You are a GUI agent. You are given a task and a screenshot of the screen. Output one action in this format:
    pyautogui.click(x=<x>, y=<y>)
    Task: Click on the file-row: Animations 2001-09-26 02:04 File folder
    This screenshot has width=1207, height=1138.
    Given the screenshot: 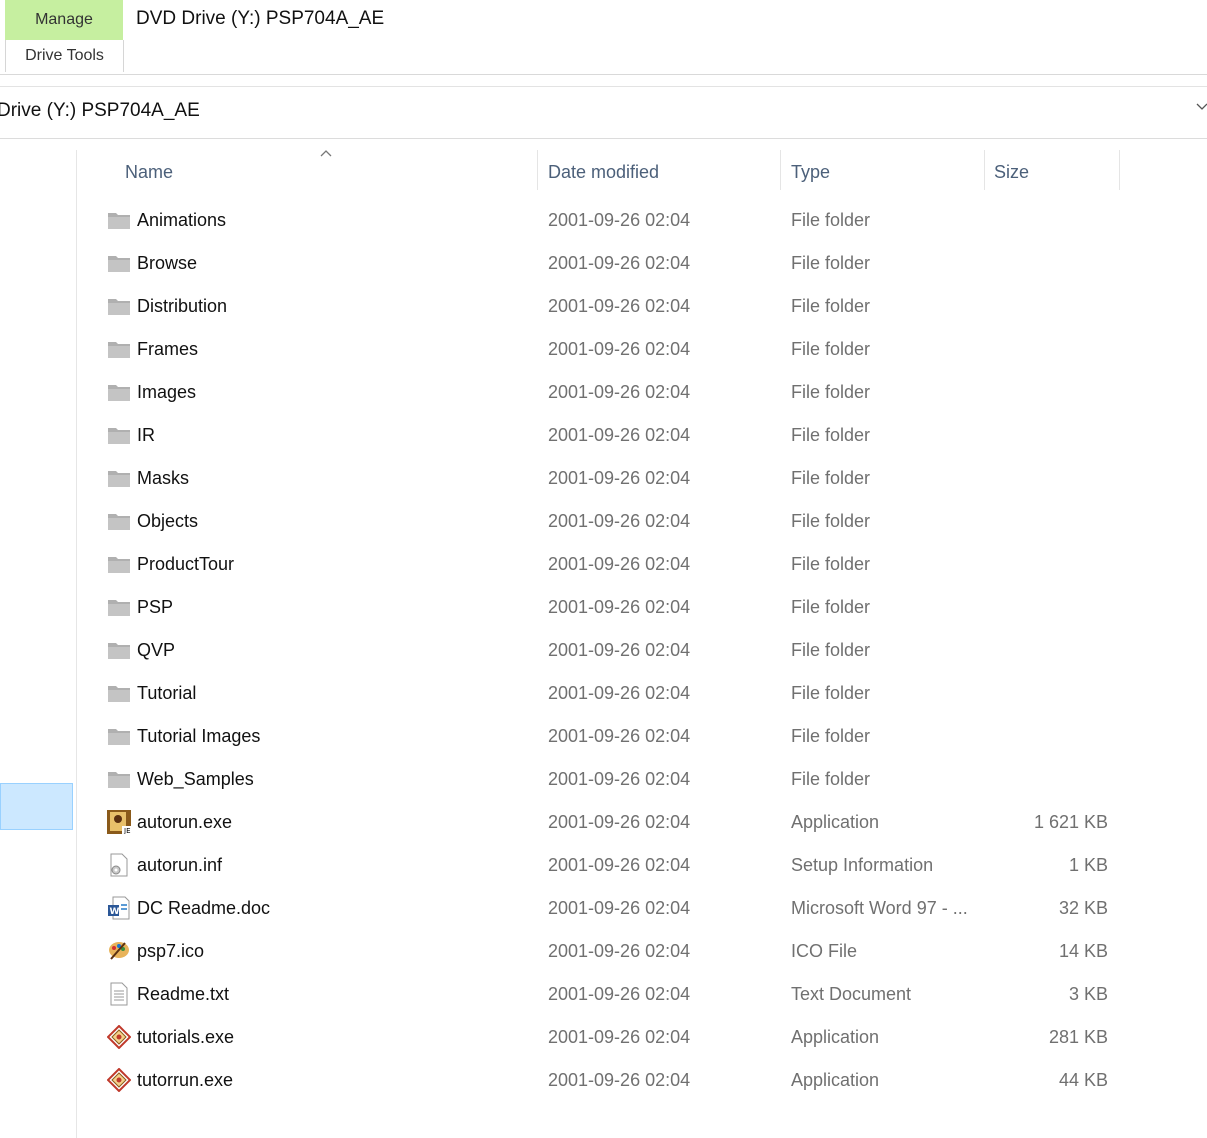 What is the action you would take?
    pyautogui.click(x=610, y=220)
    